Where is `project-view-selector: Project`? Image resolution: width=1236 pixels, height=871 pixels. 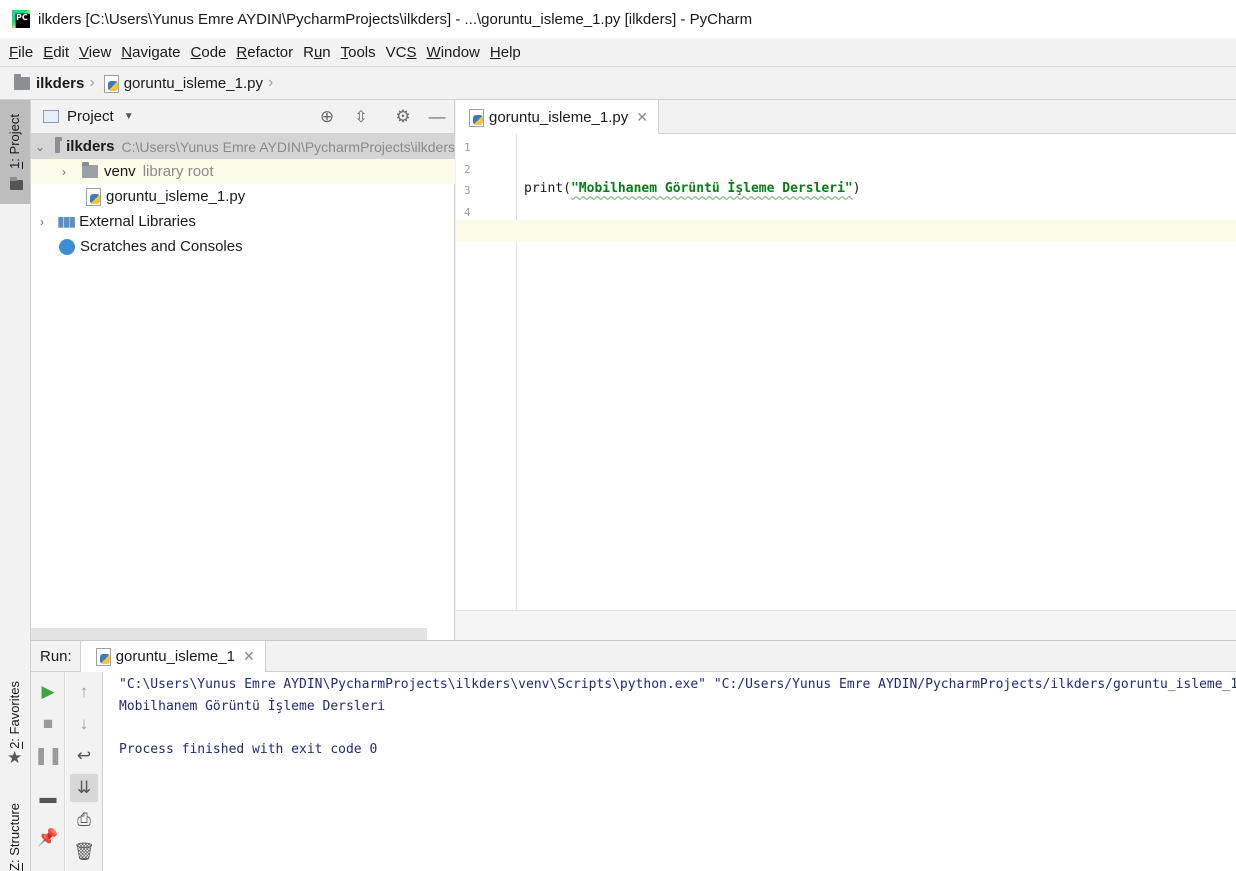
project-view-selector: Project is located at coordinates (90, 116).